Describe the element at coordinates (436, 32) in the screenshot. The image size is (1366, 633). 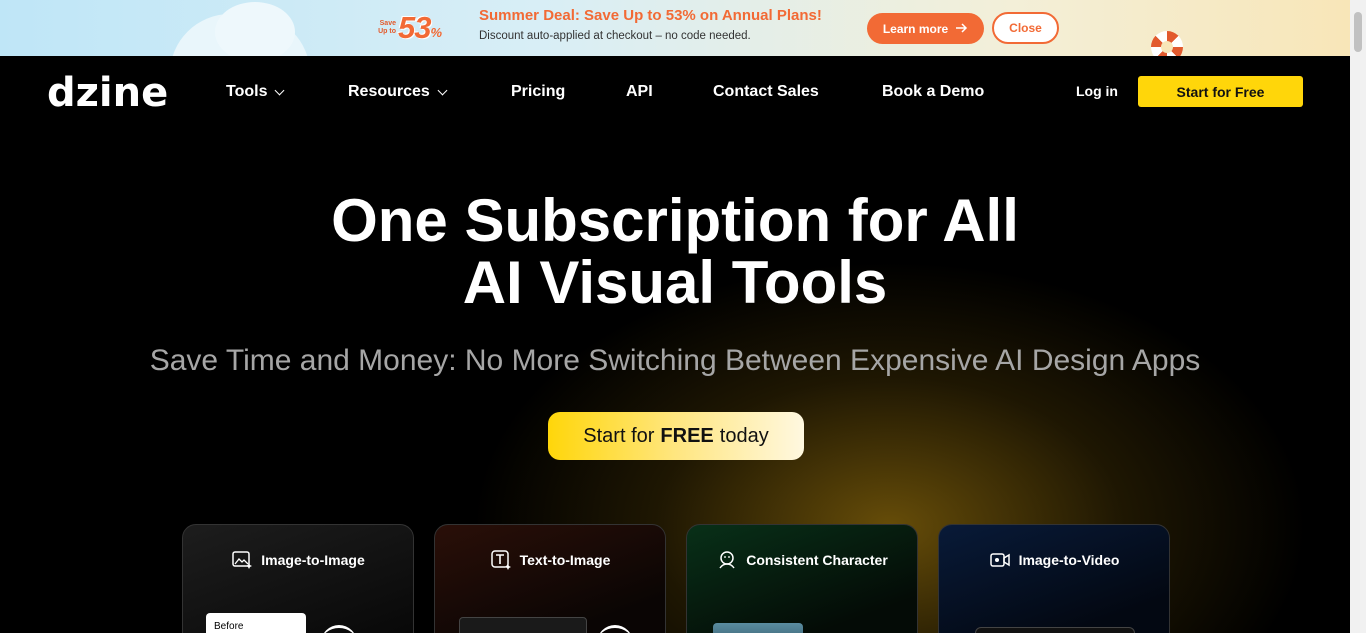
I see `badge-percent: %` at that location.